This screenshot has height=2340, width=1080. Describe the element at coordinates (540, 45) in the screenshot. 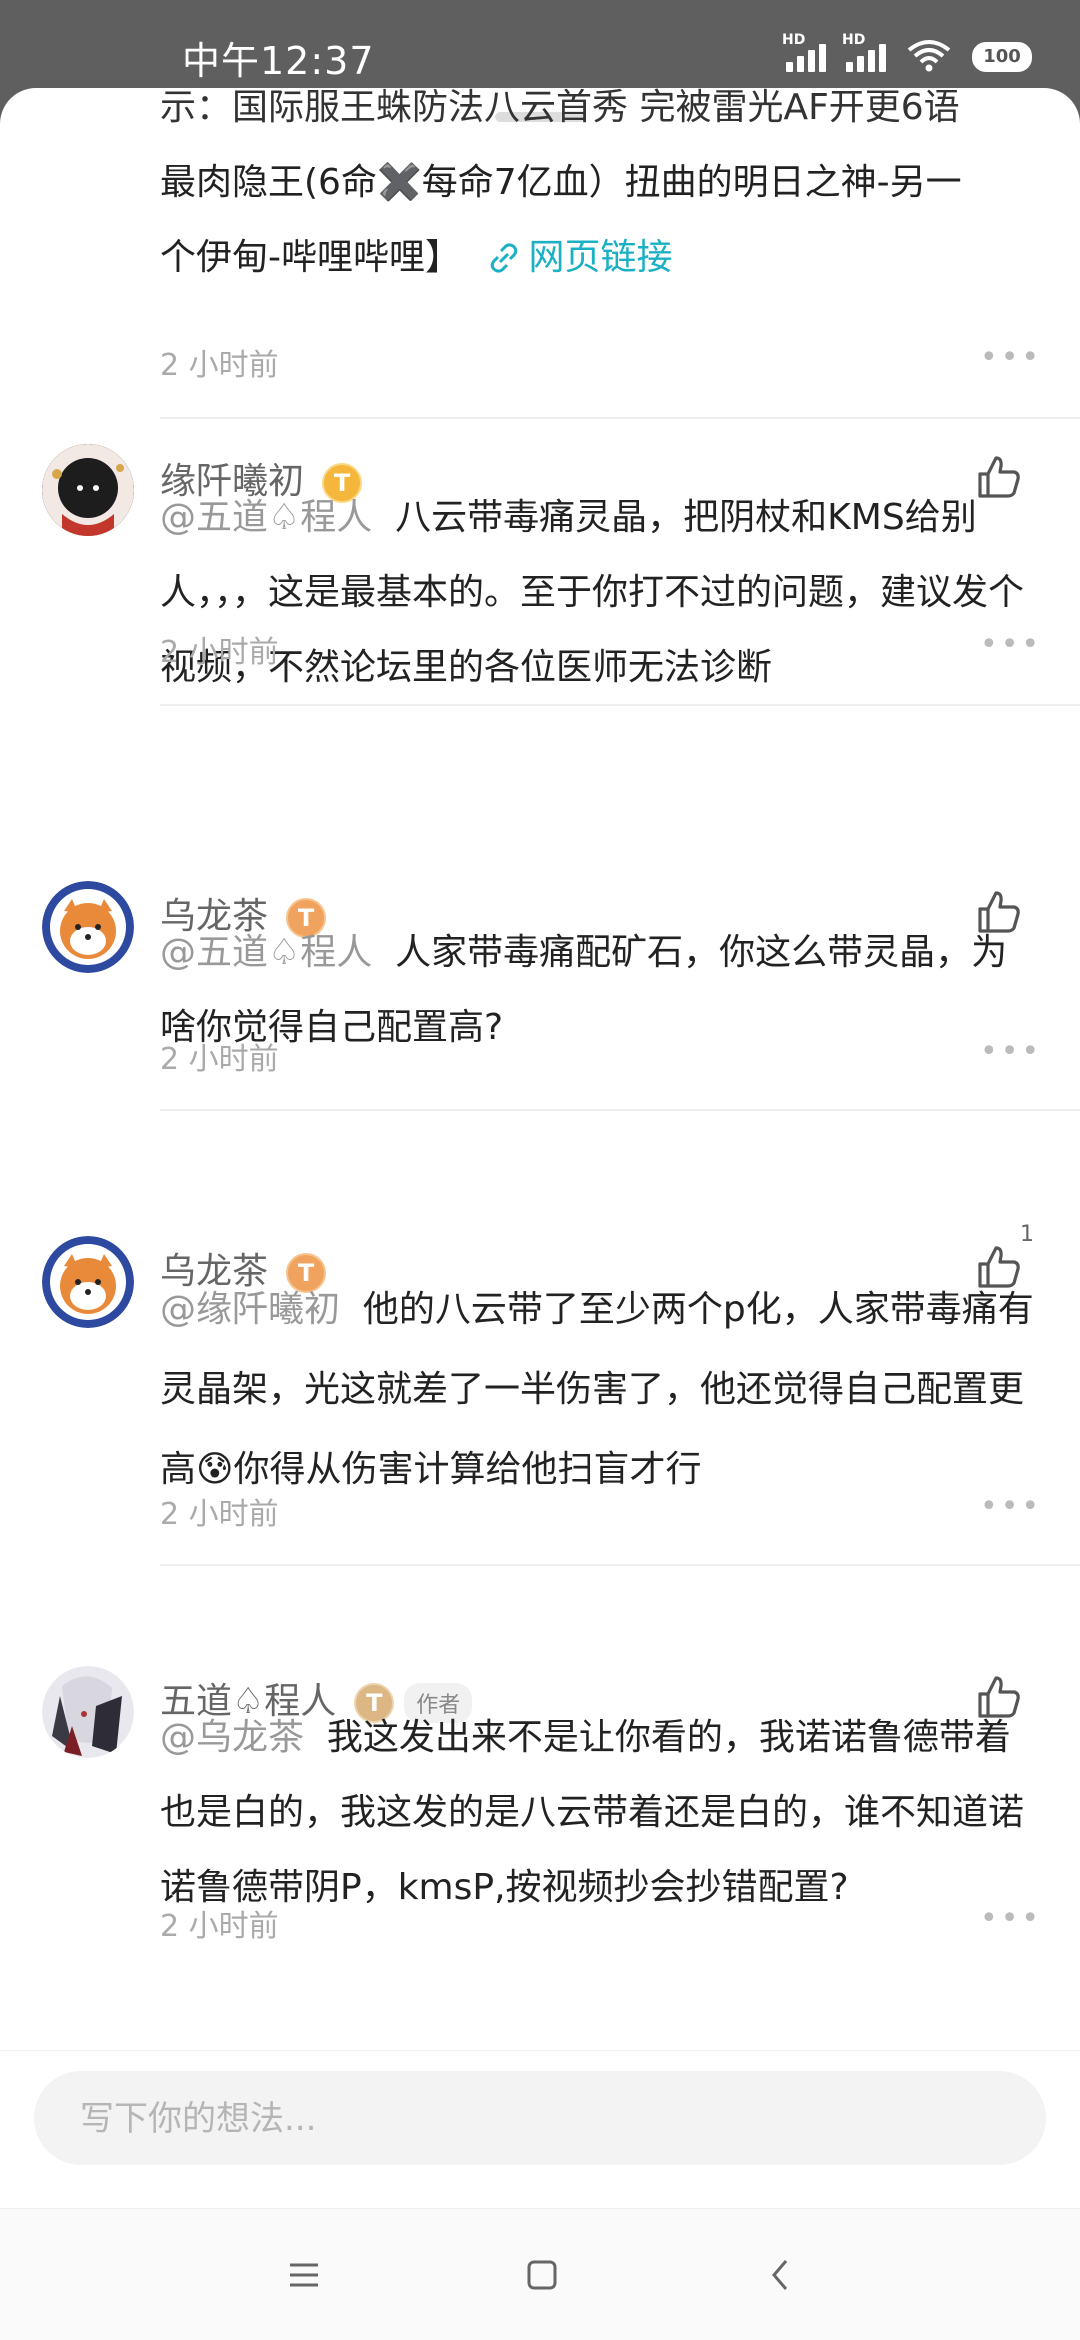

I see `status-bar: 中午12:37 HD HD 100` at that location.